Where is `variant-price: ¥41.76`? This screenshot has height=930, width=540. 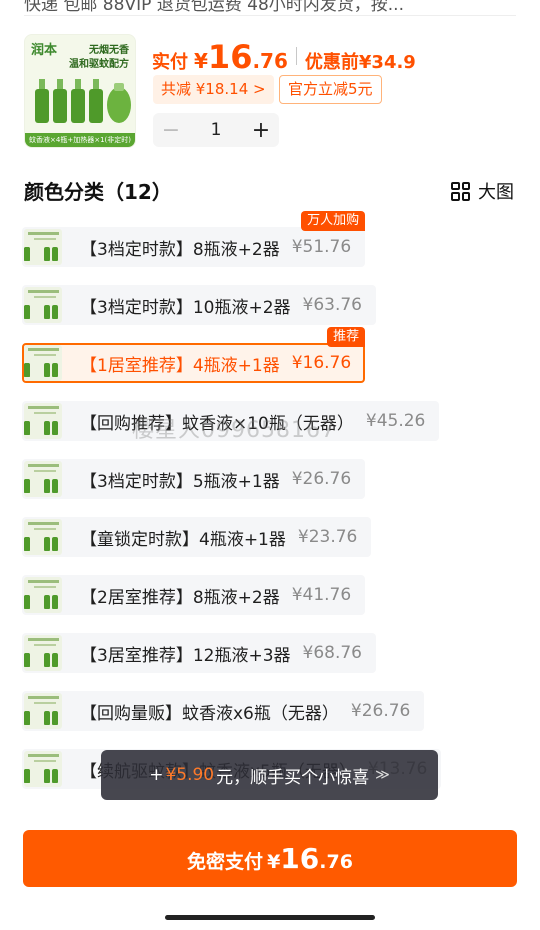
variant-price: ¥41.76 is located at coordinates (321, 595).